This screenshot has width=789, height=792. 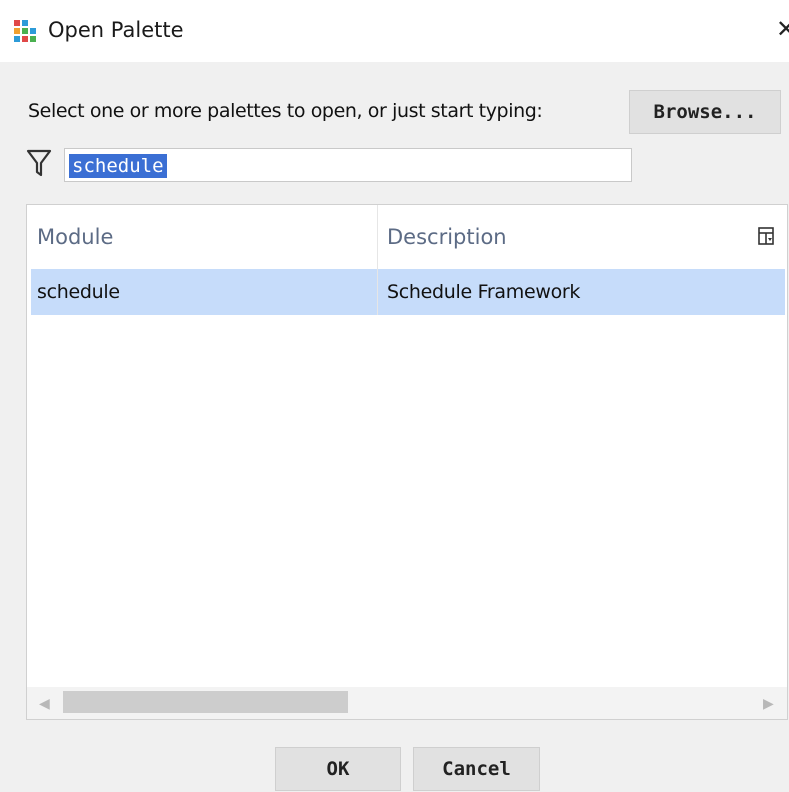 What do you see at coordinates (44, 703) in the screenshot?
I see `chevron-left-icon: ◀` at bounding box center [44, 703].